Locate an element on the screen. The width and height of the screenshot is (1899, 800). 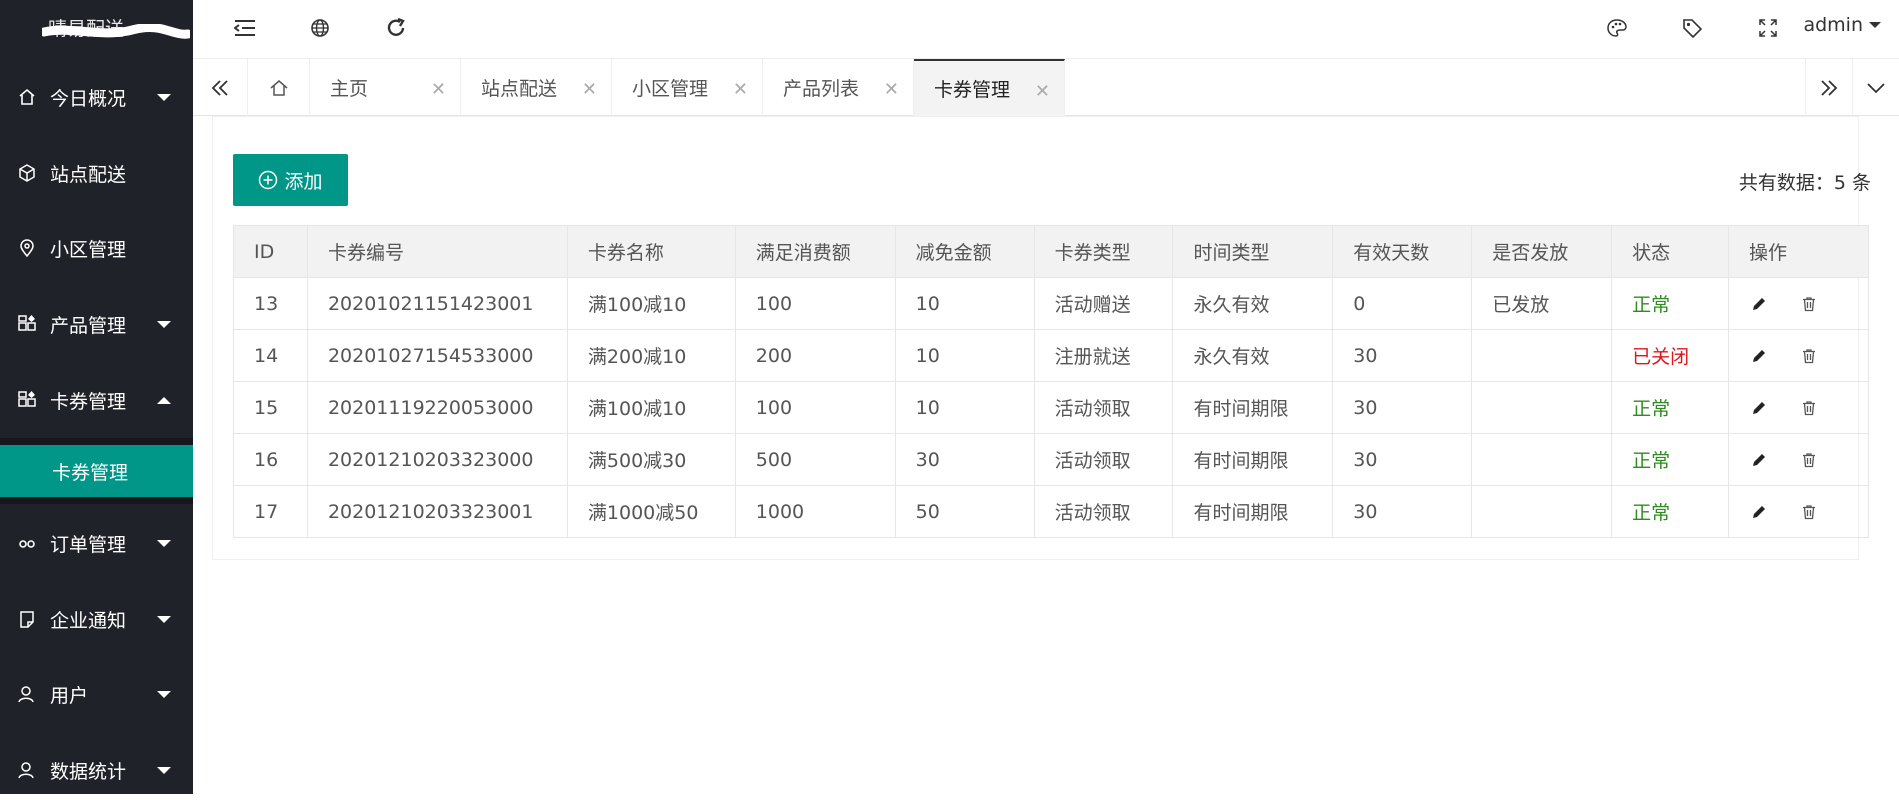
chevron-up-icon is located at coordinates (164, 400).